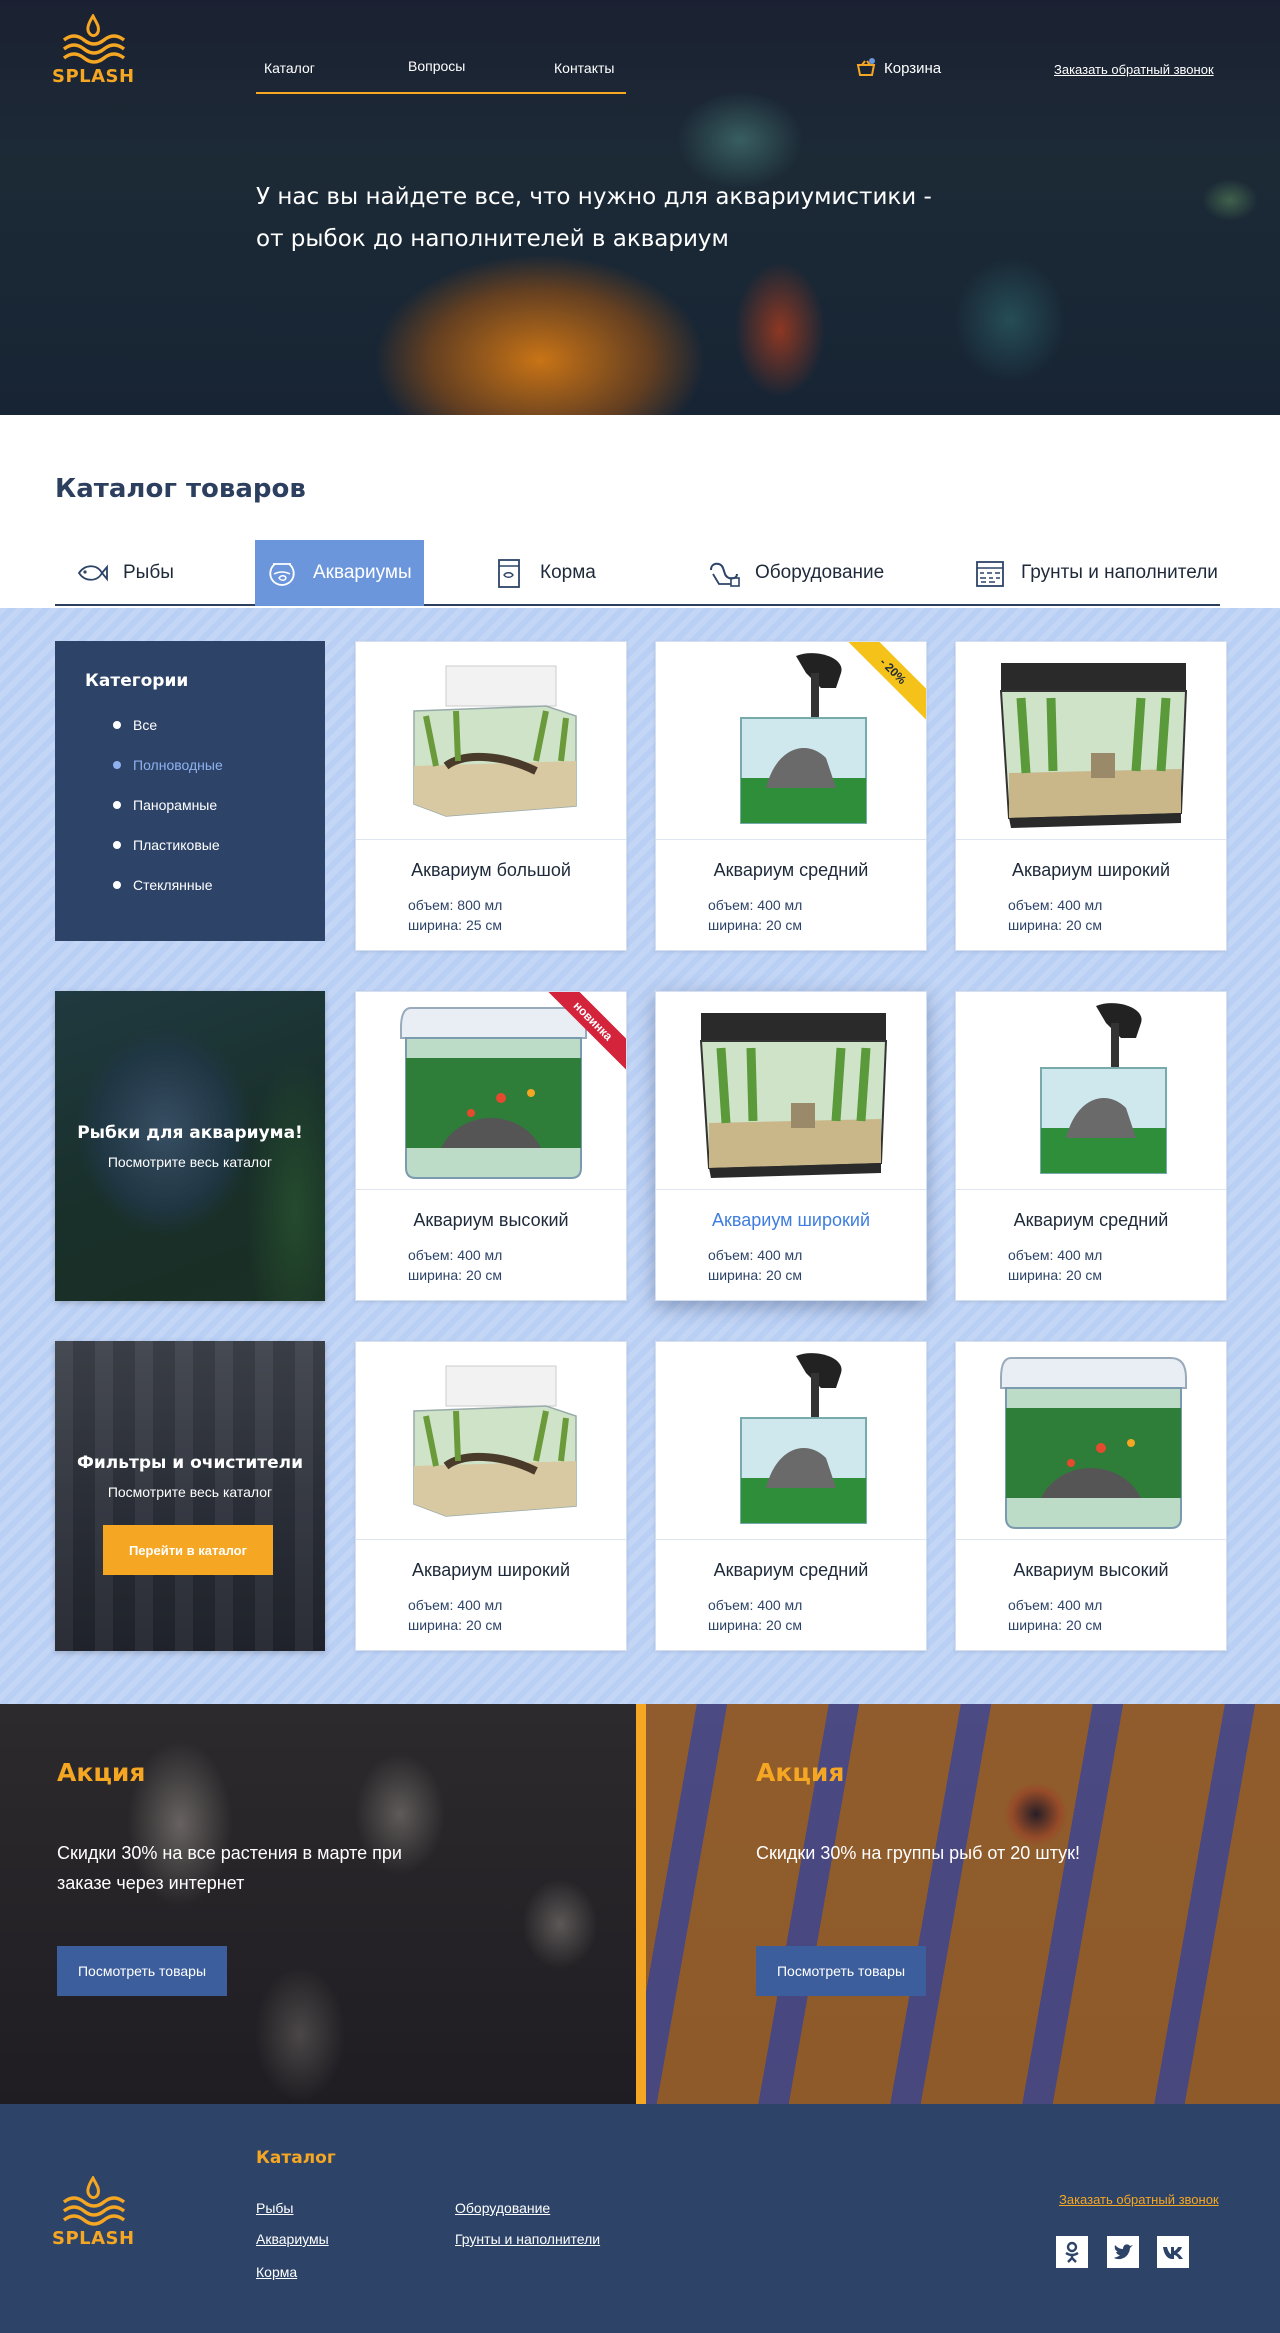 The image size is (1280, 2333). What do you see at coordinates (190, 1463) in the screenshot?
I see `promo-filters-title: Фильтры и очистители` at bounding box center [190, 1463].